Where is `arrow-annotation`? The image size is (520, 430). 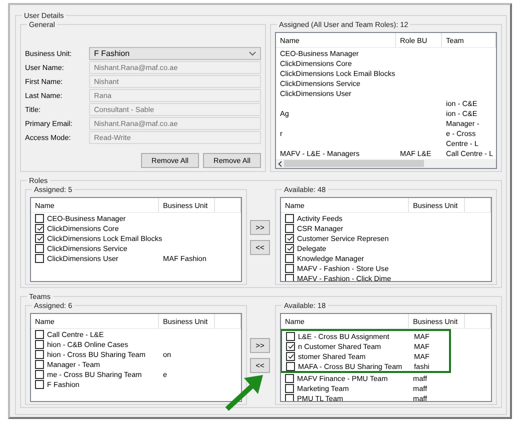 arrow-annotation is located at coordinates (244, 393).